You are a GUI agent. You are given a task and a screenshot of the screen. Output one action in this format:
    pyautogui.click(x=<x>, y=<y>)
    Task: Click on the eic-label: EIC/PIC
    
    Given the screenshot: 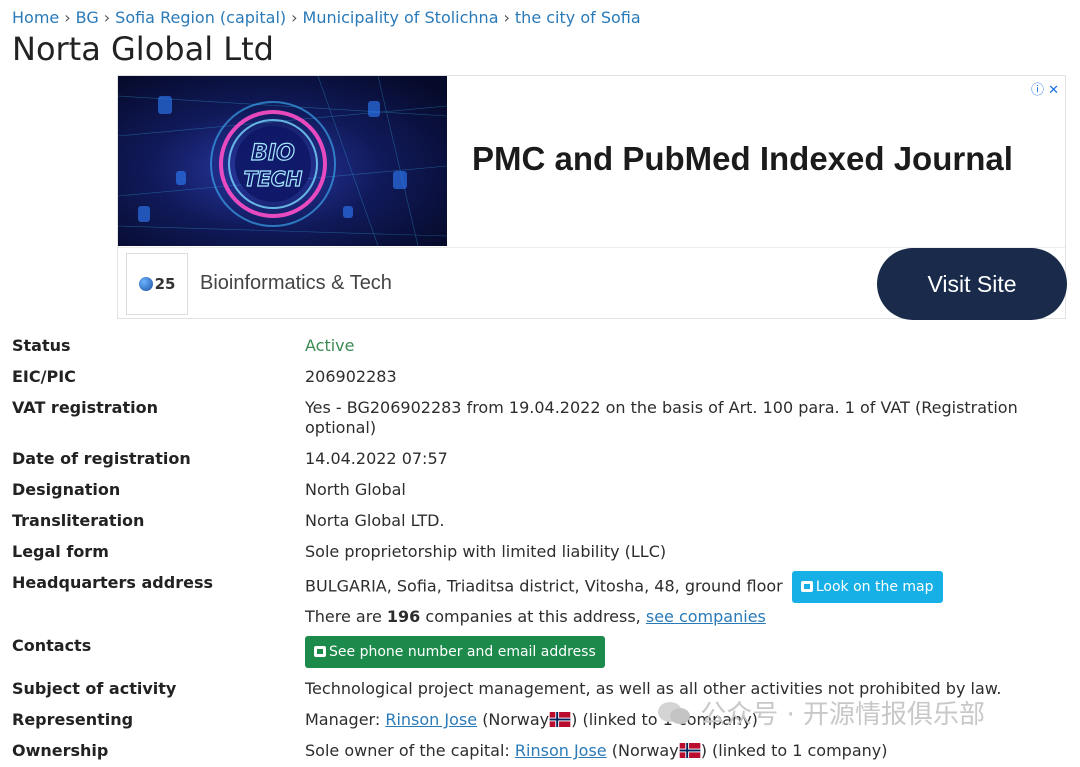 What is the action you would take?
    pyautogui.click(x=44, y=376)
    